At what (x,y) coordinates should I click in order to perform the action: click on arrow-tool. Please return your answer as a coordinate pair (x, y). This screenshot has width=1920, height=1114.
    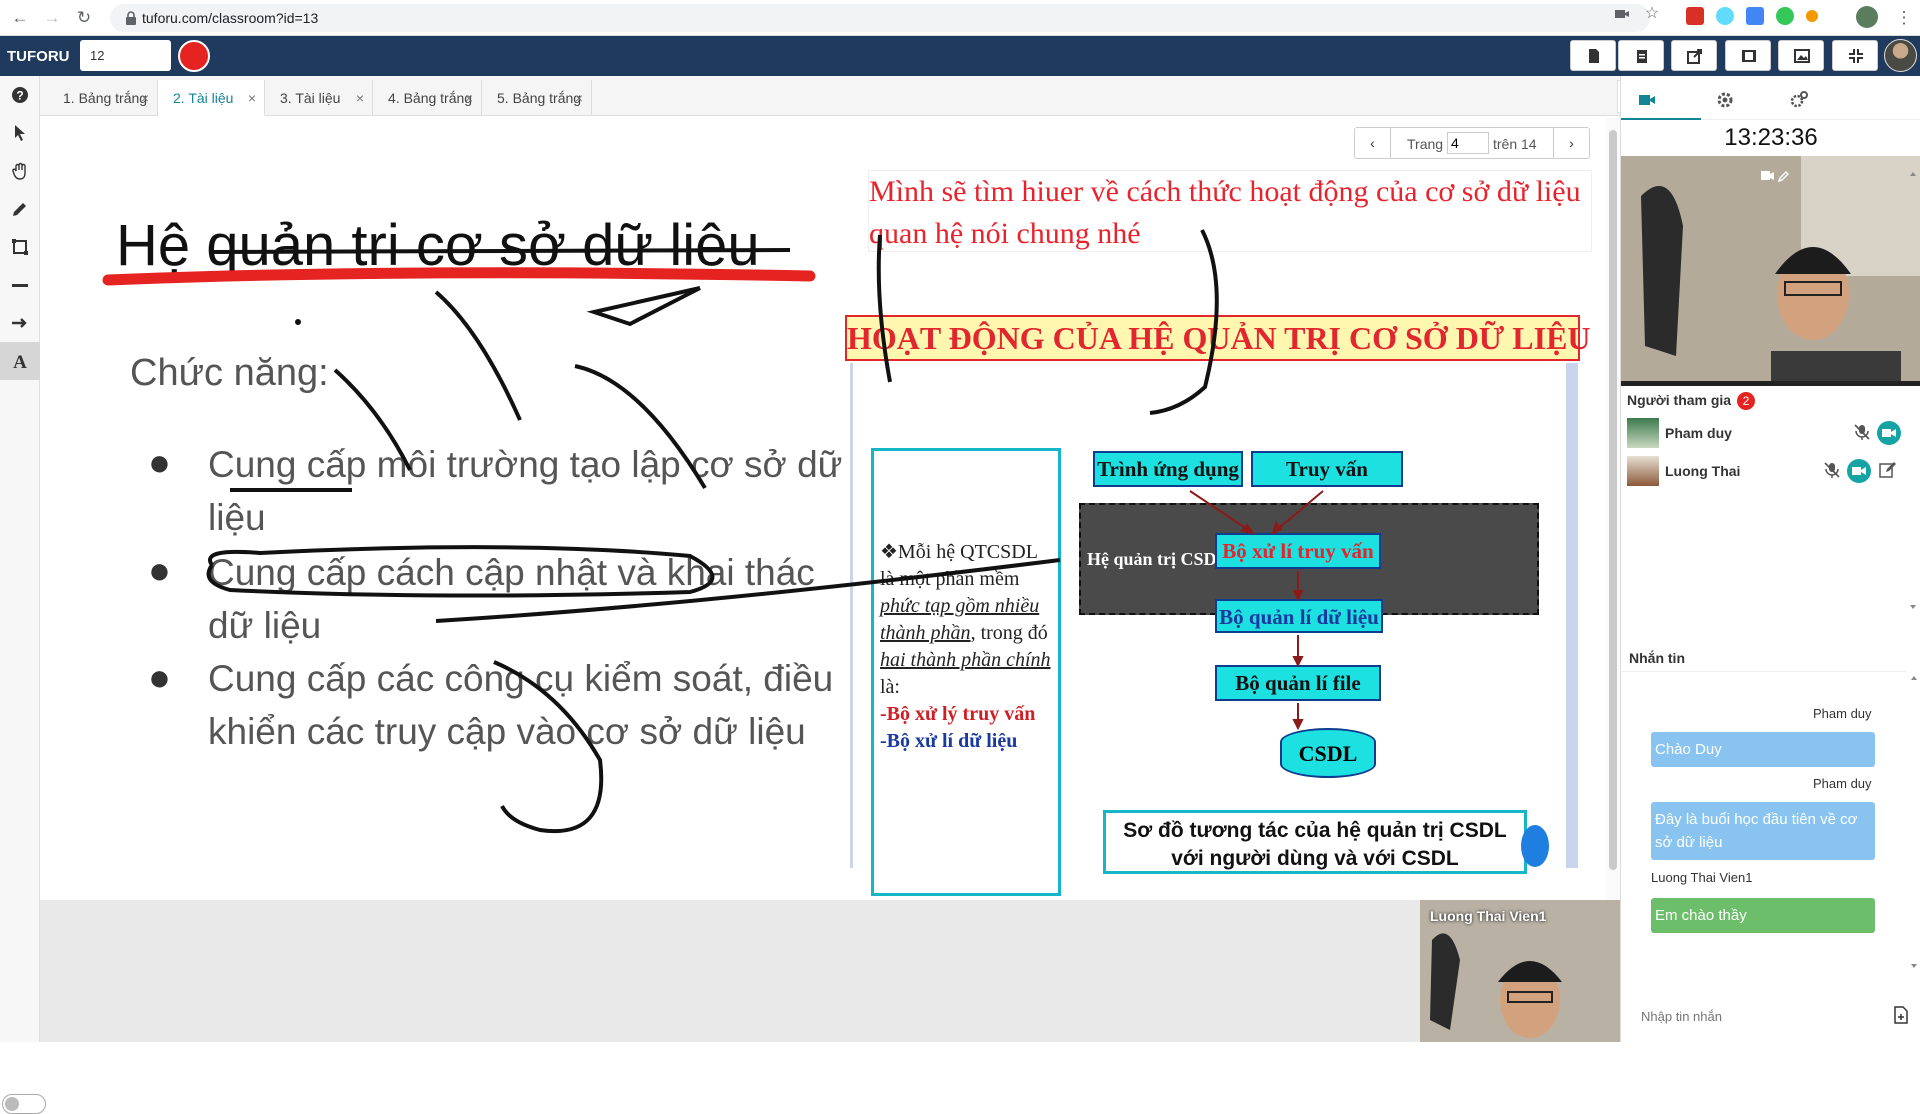
    Looking at the image, I should click on (20, 323).